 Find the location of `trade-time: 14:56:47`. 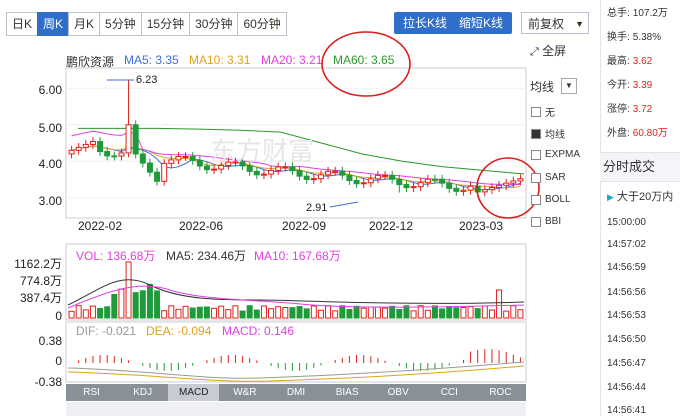

trade-time: 14:56:47 is located at coordinates (626, 363).